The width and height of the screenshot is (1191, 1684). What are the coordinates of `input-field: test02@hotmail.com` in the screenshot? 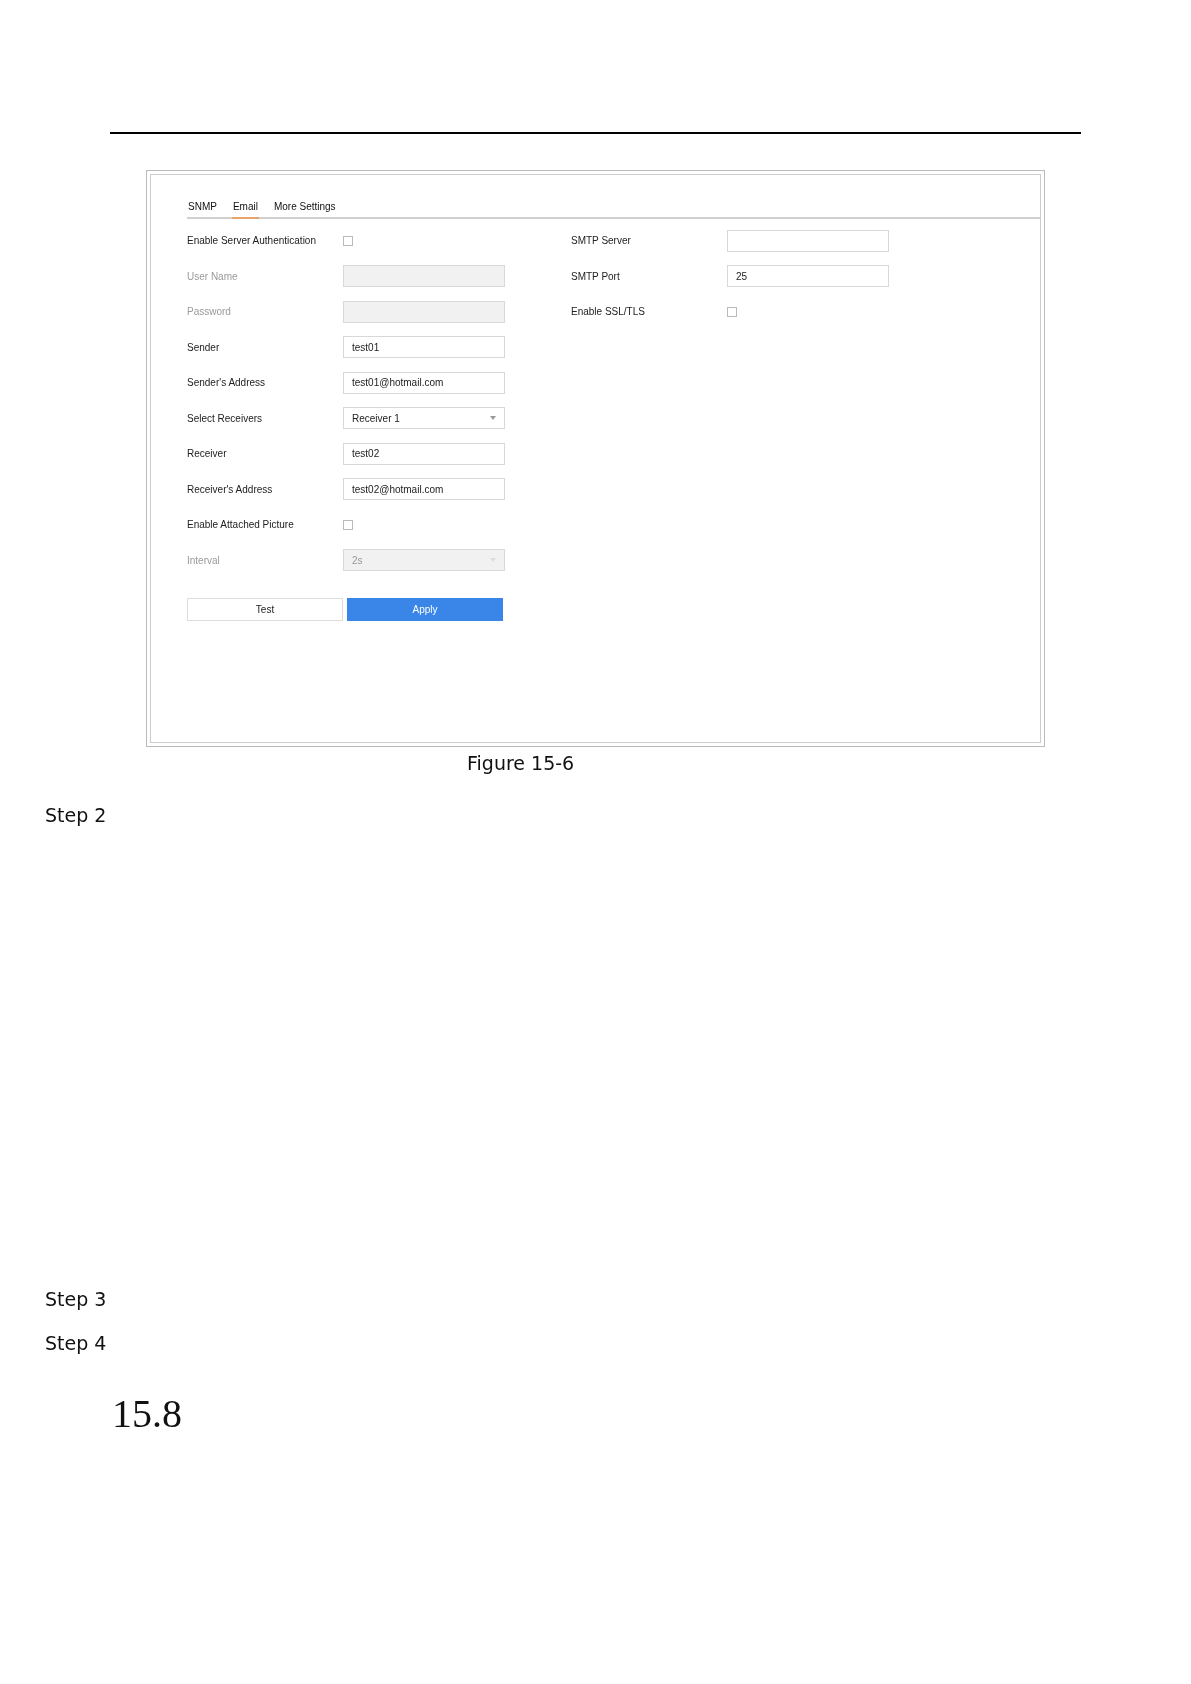 It's located at (424, 489).